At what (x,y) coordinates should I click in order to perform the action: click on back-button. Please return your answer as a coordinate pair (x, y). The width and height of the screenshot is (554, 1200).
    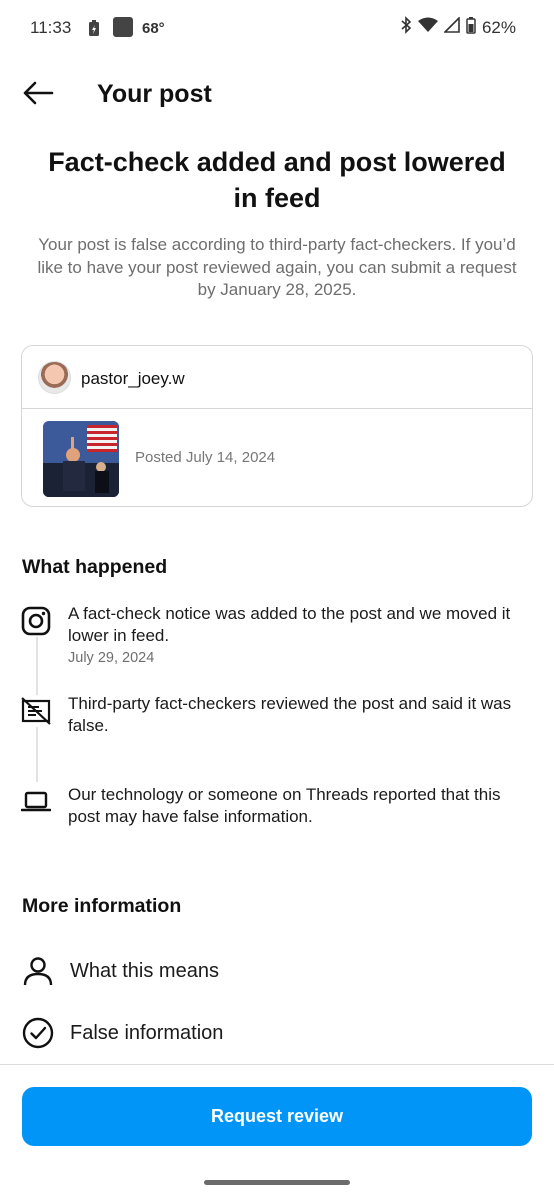
    Looking at the image, I should click on (38, 95).